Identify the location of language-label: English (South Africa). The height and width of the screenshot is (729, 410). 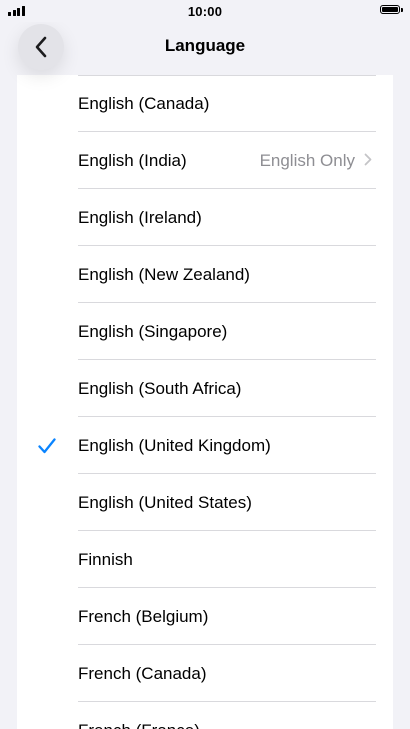
(160, 388).